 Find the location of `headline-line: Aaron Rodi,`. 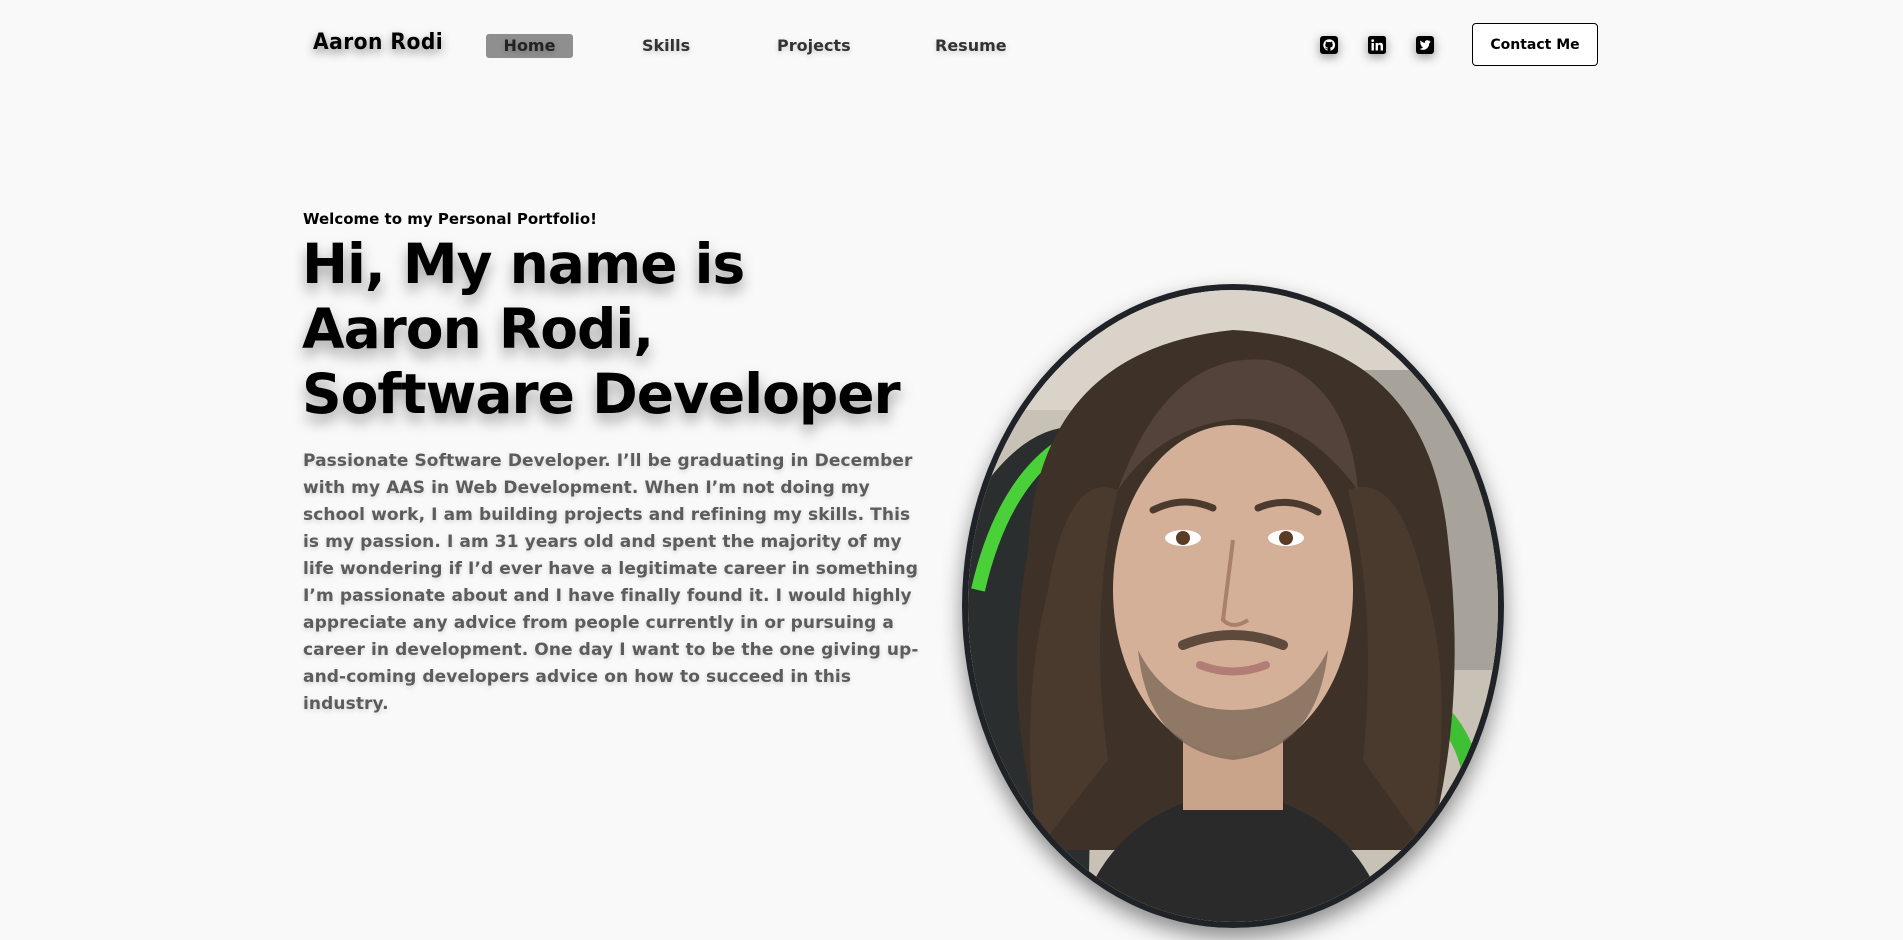

headline-line: Aaron Rodi, is located at coordinates (478, 329).